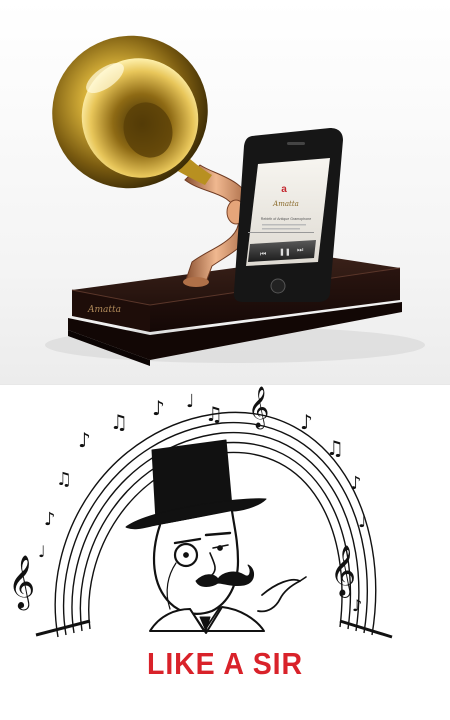  I want to click on screen-tagline: Rebirth of Antique Gramophone, so click(286, 219).